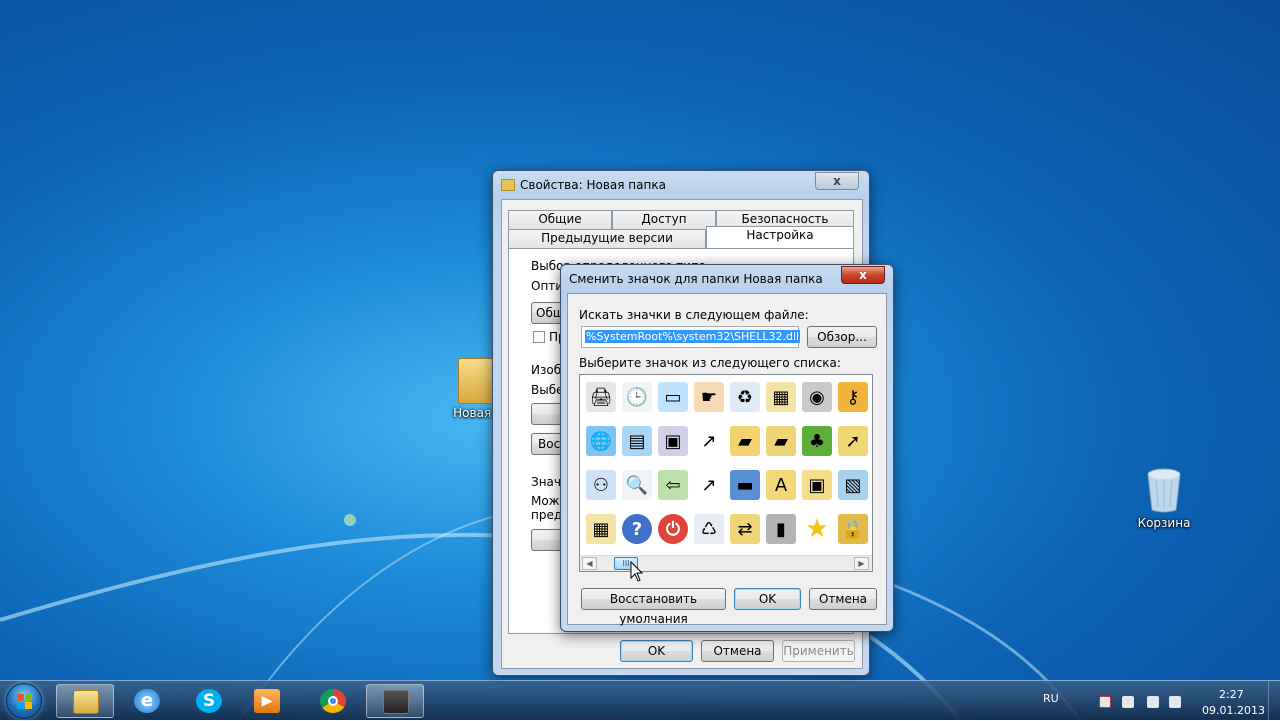 Image resolution: width=1280 pixels, height=721 pixels. I want to click on flag-icon, so click(1105, 702).